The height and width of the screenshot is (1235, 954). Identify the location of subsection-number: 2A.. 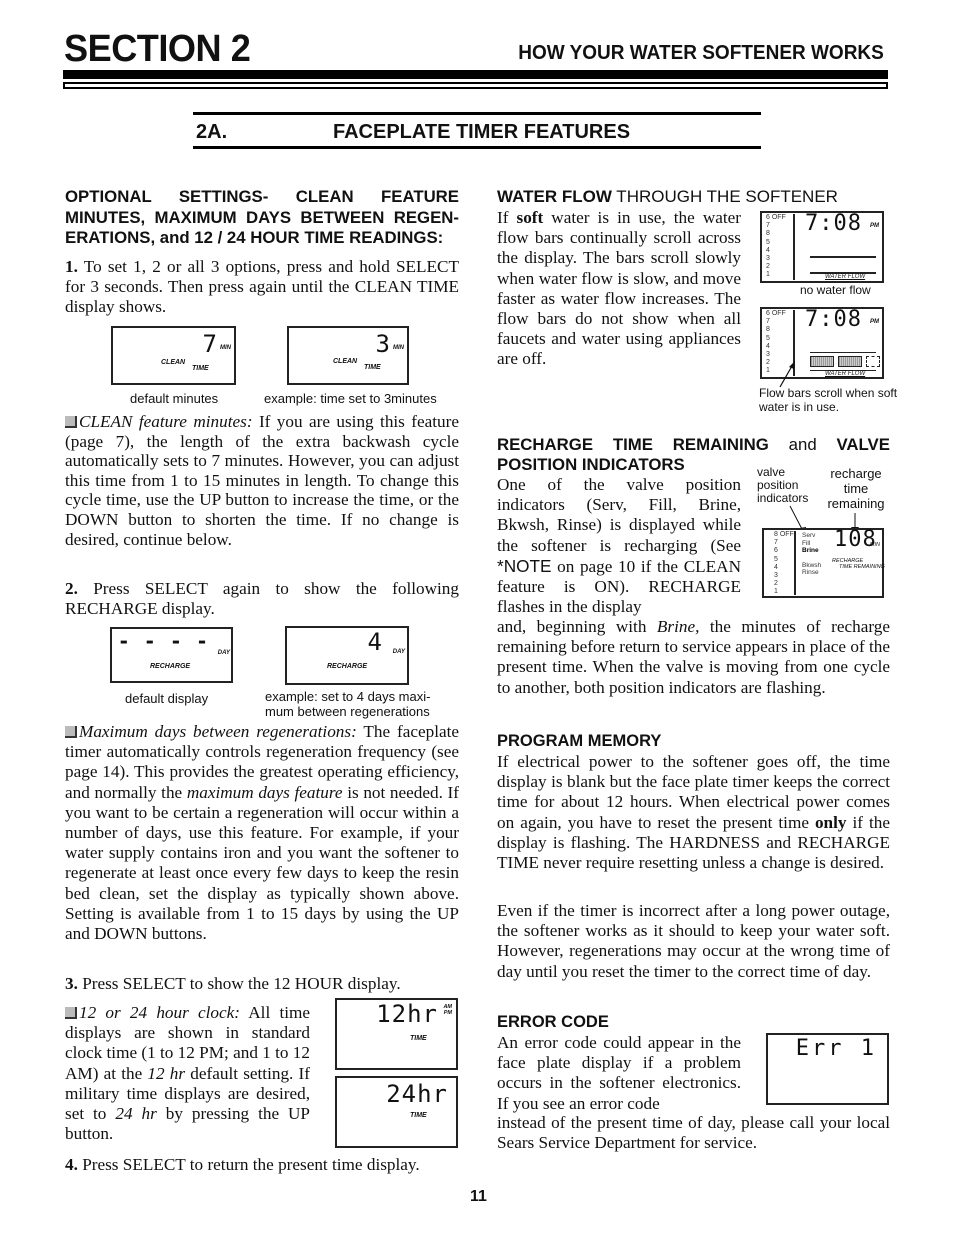
(212, 132).